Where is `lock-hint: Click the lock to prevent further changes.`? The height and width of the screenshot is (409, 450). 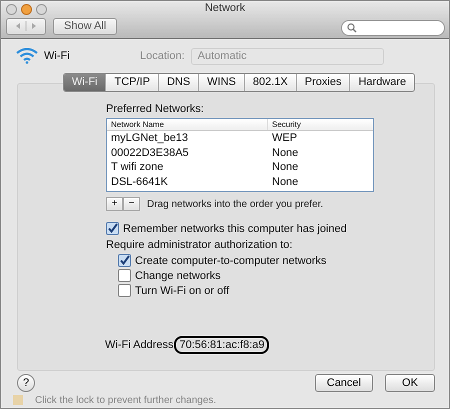 lock-hint: Click the lock to prevent further changes. is located at coordinates (125, 400).